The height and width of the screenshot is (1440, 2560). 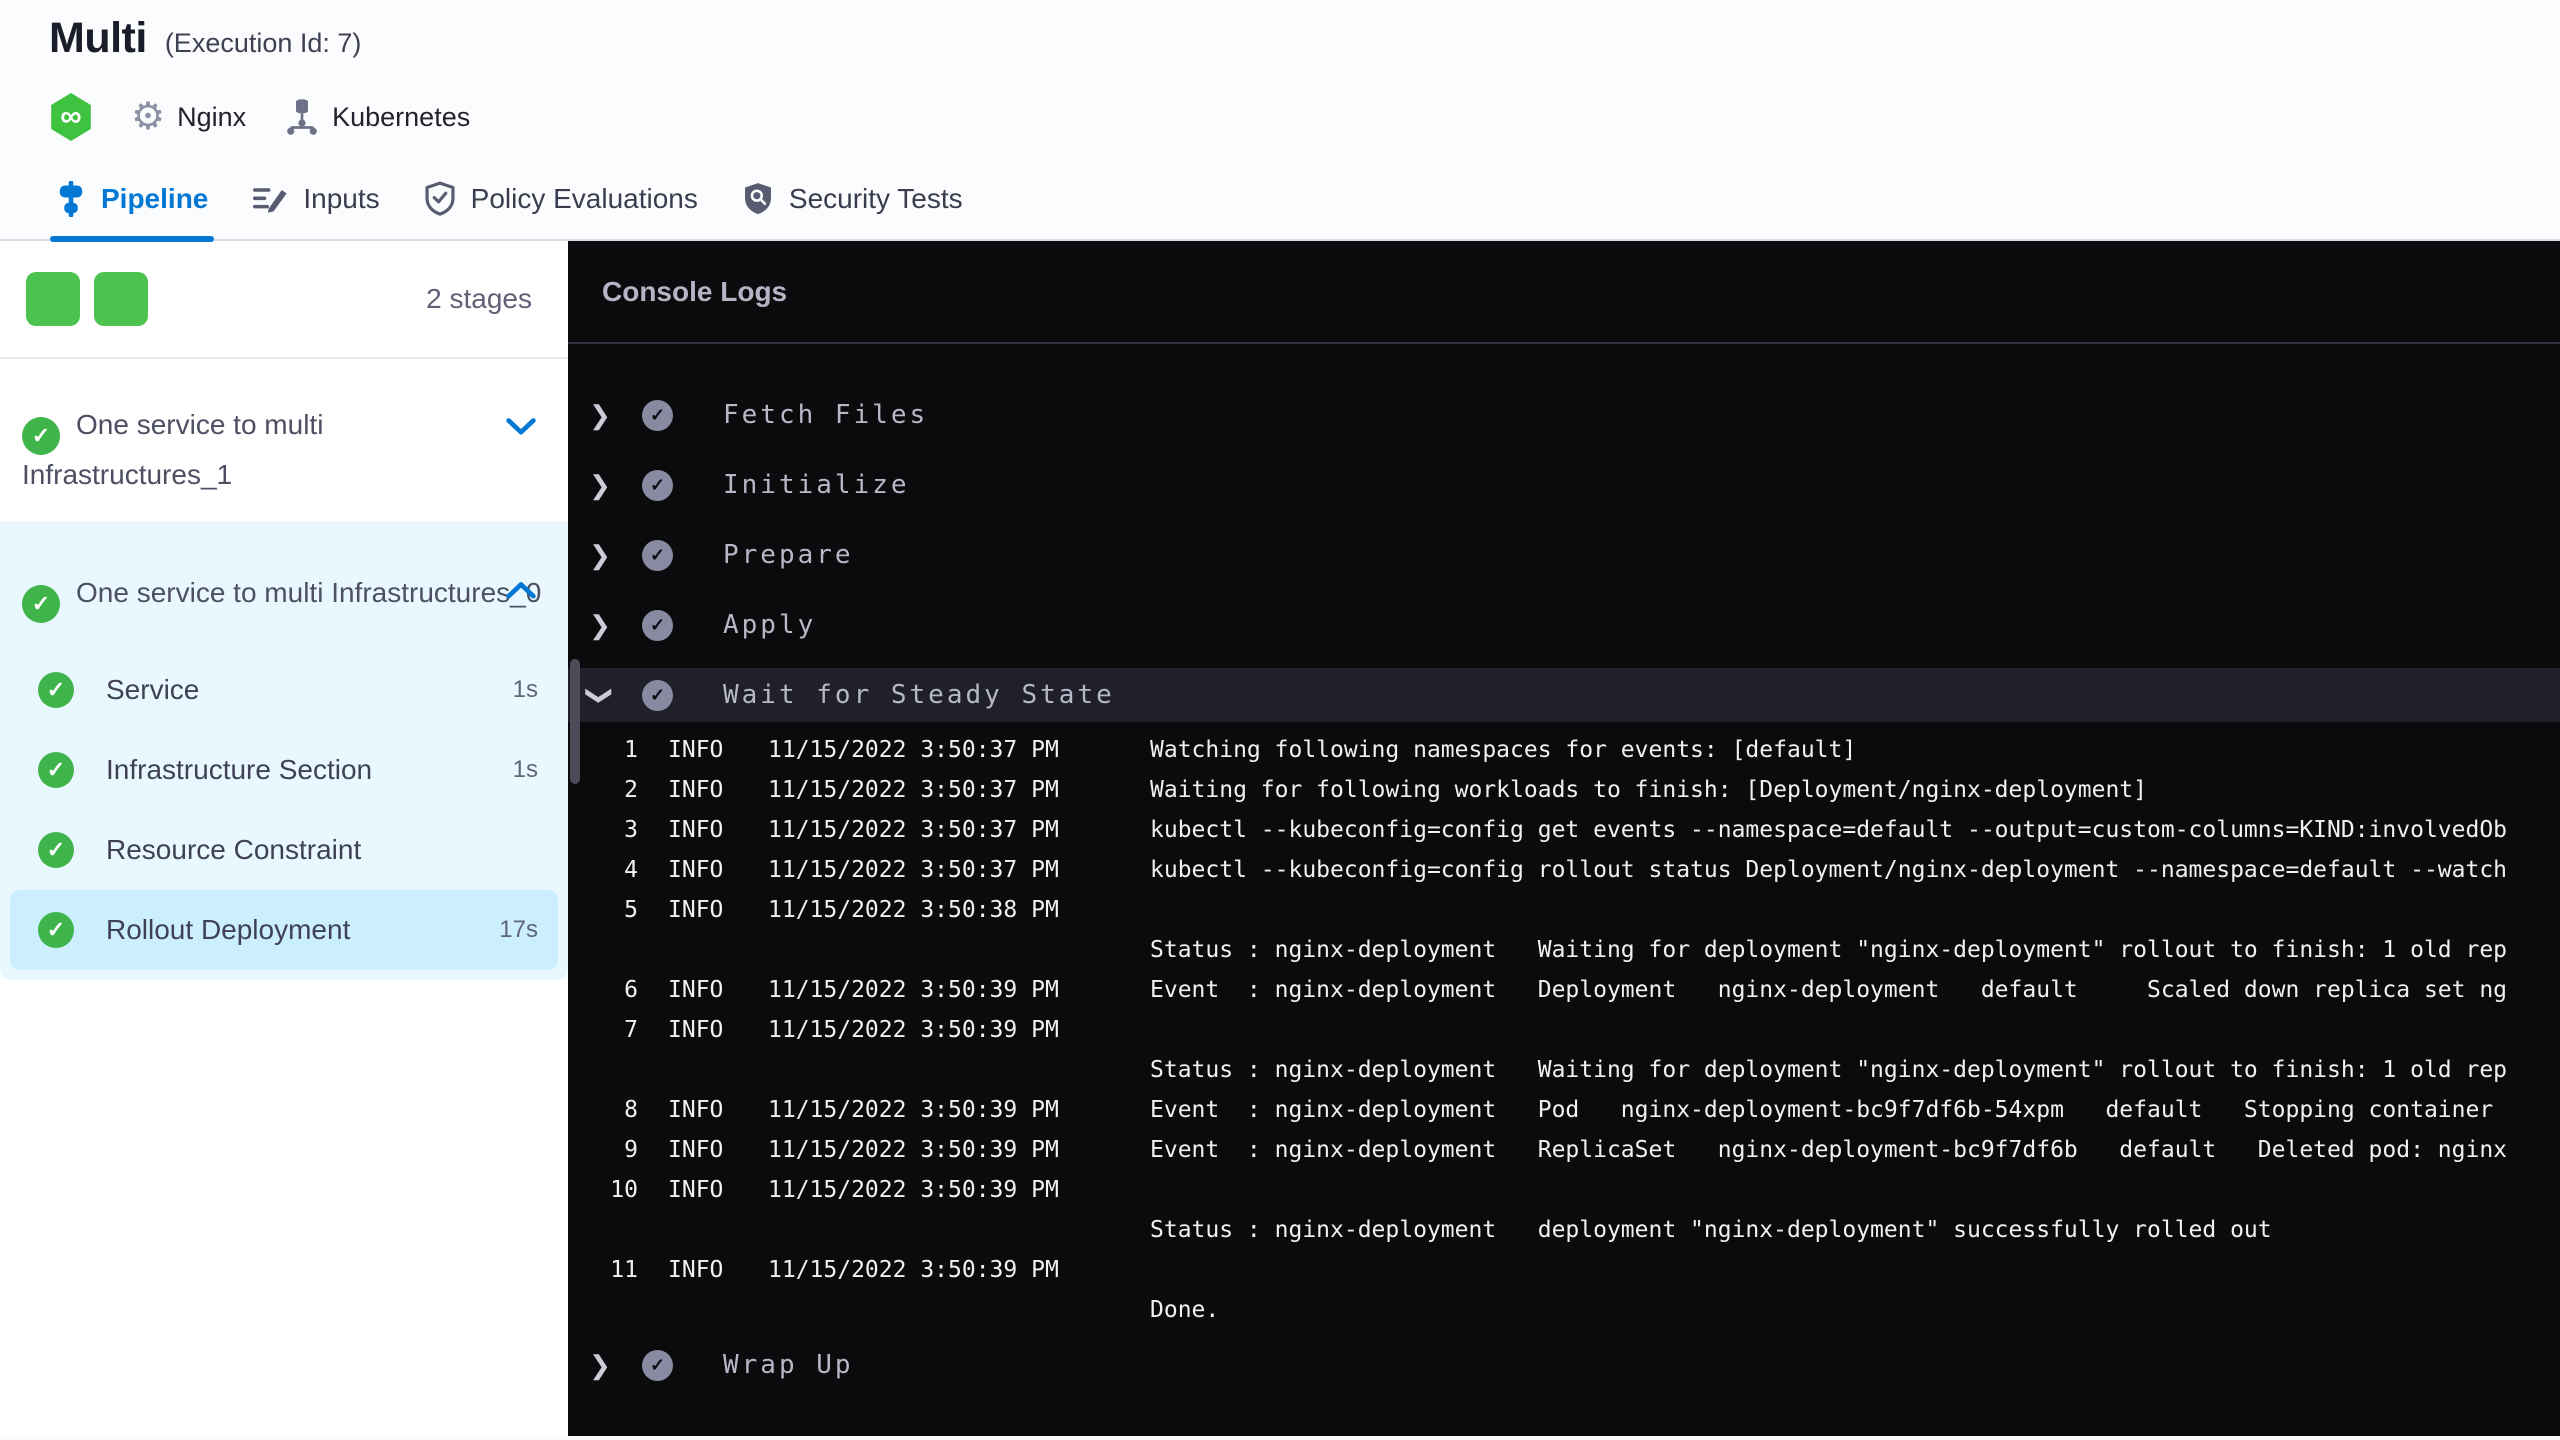 I want to click on log-line-number: 3, so click(x=631, y=830).